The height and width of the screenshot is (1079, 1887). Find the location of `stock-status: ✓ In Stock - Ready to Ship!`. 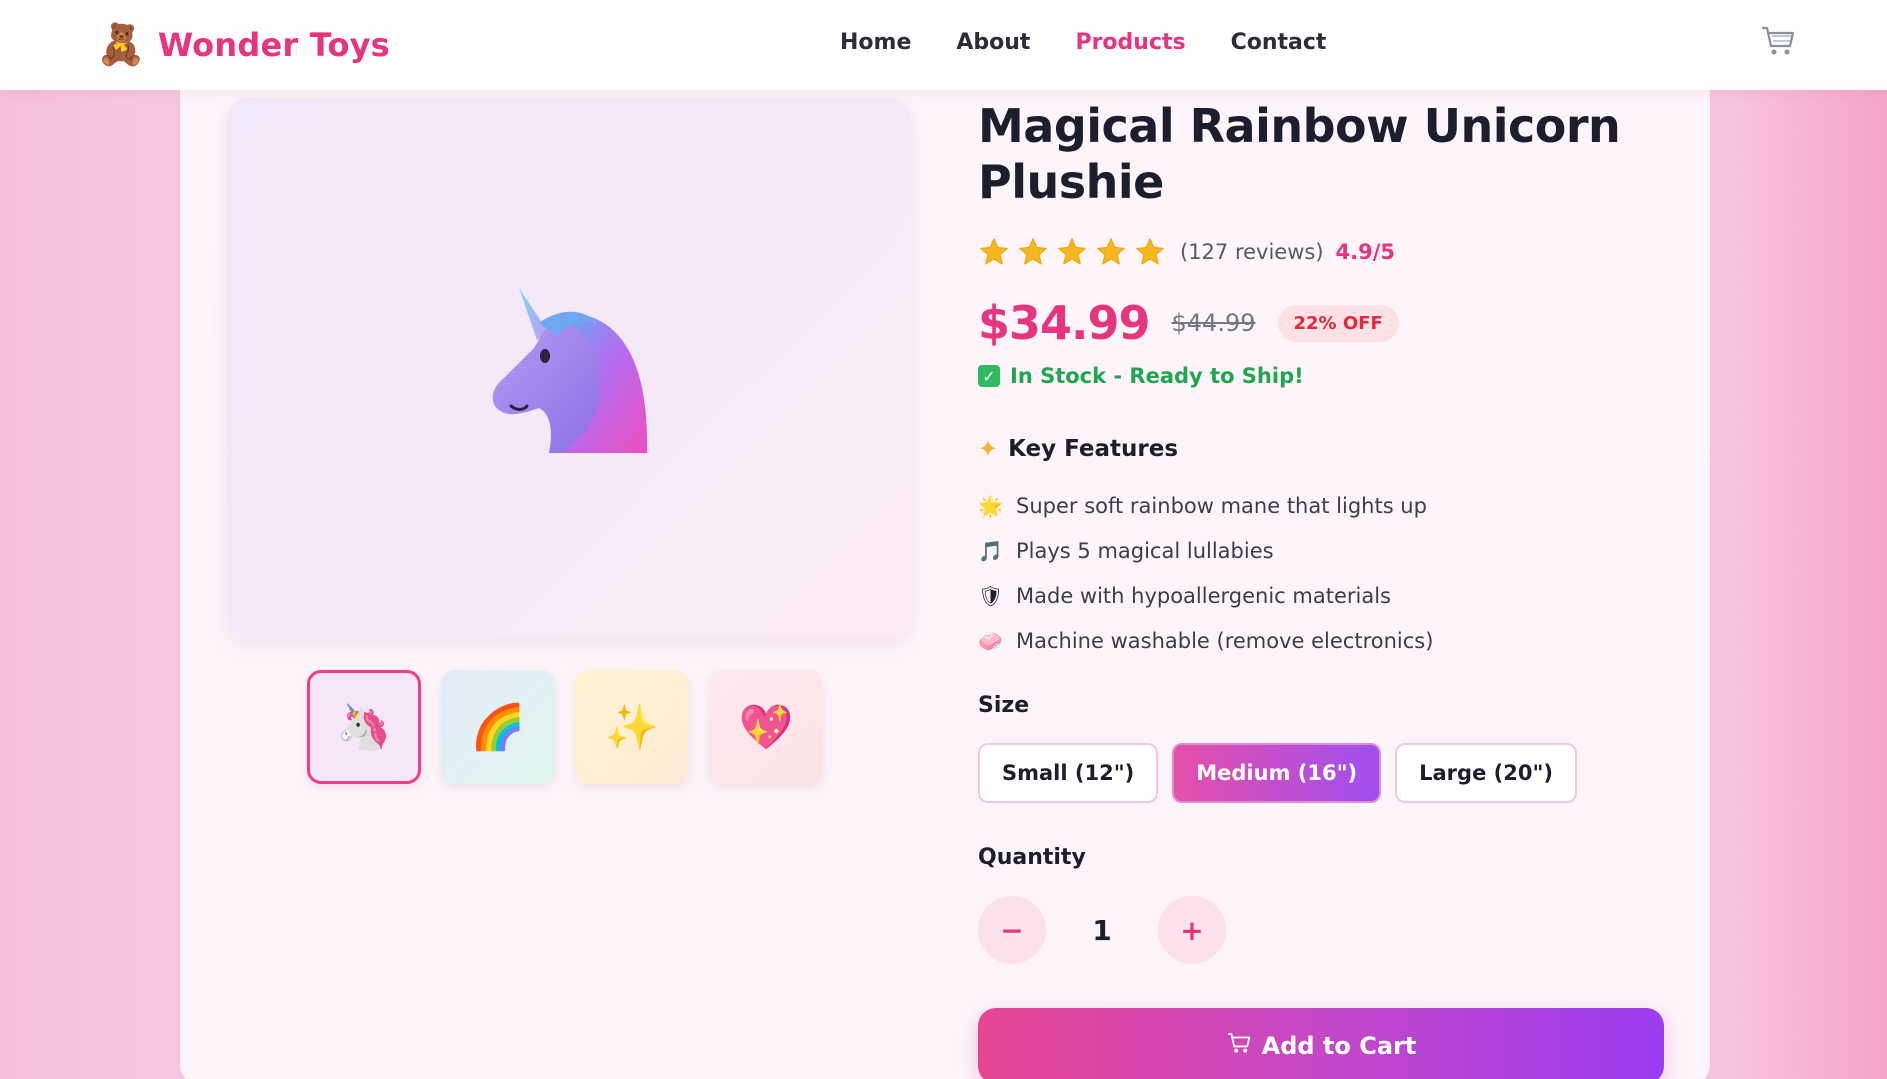

stock-status: ✓ In Stock - Ready to Ship! is located at coordinates (1141, 376).